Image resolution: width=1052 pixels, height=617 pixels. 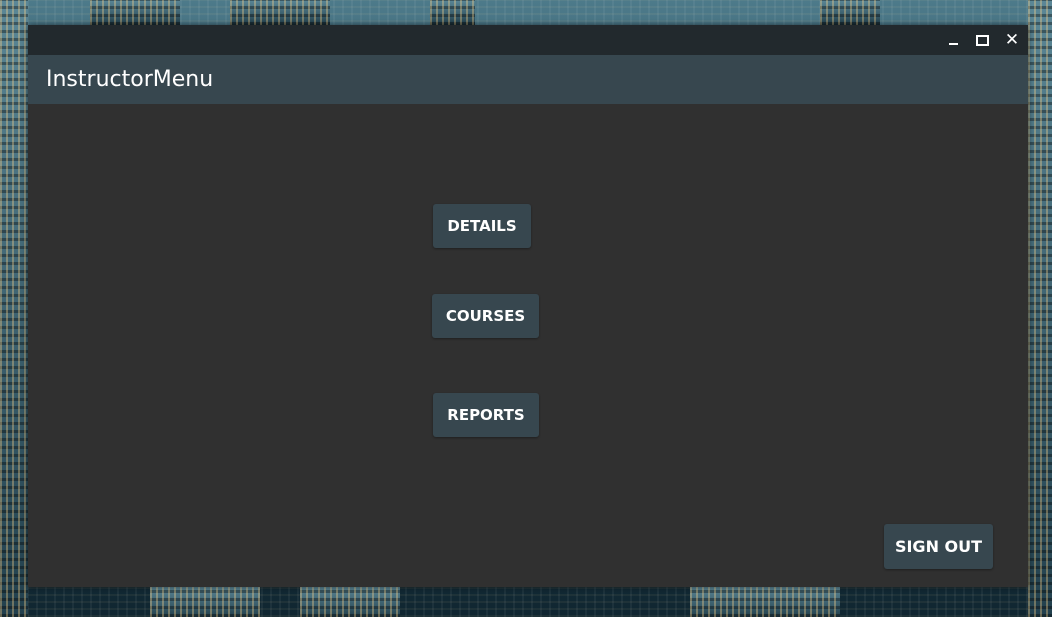 I want to click on page-title: InstructorMenu, so click(x=130, y=79).